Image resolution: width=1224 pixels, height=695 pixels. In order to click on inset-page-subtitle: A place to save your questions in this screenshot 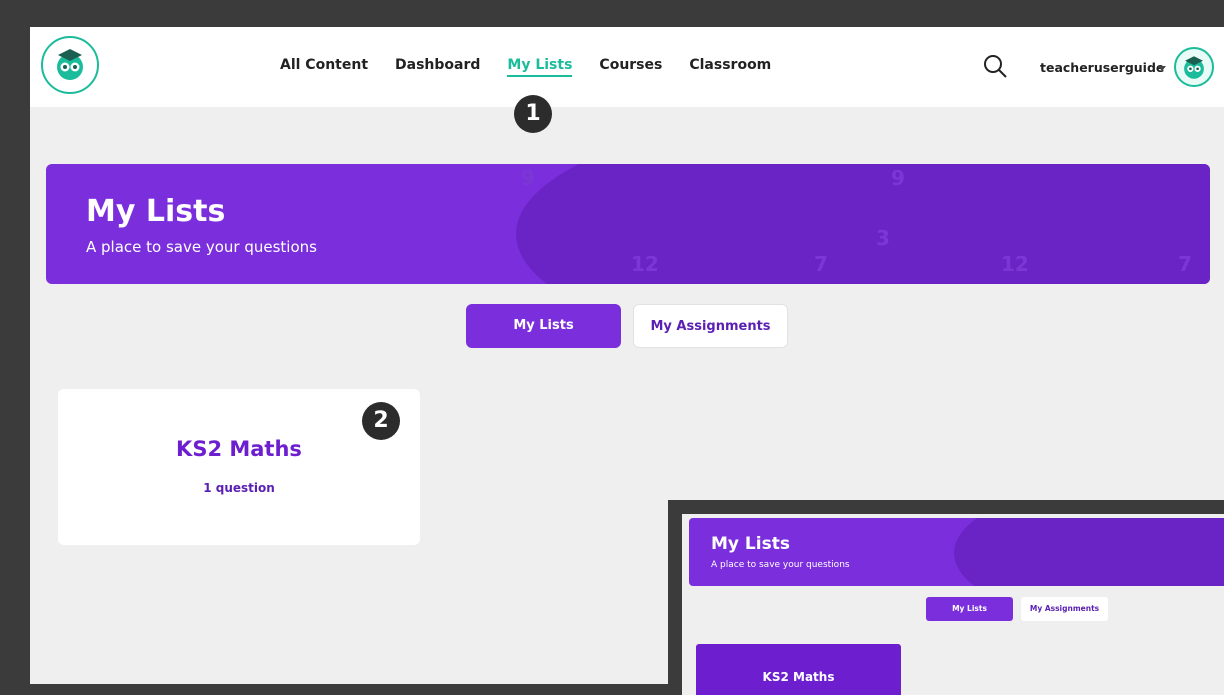, I will do `click(780, 565)`.